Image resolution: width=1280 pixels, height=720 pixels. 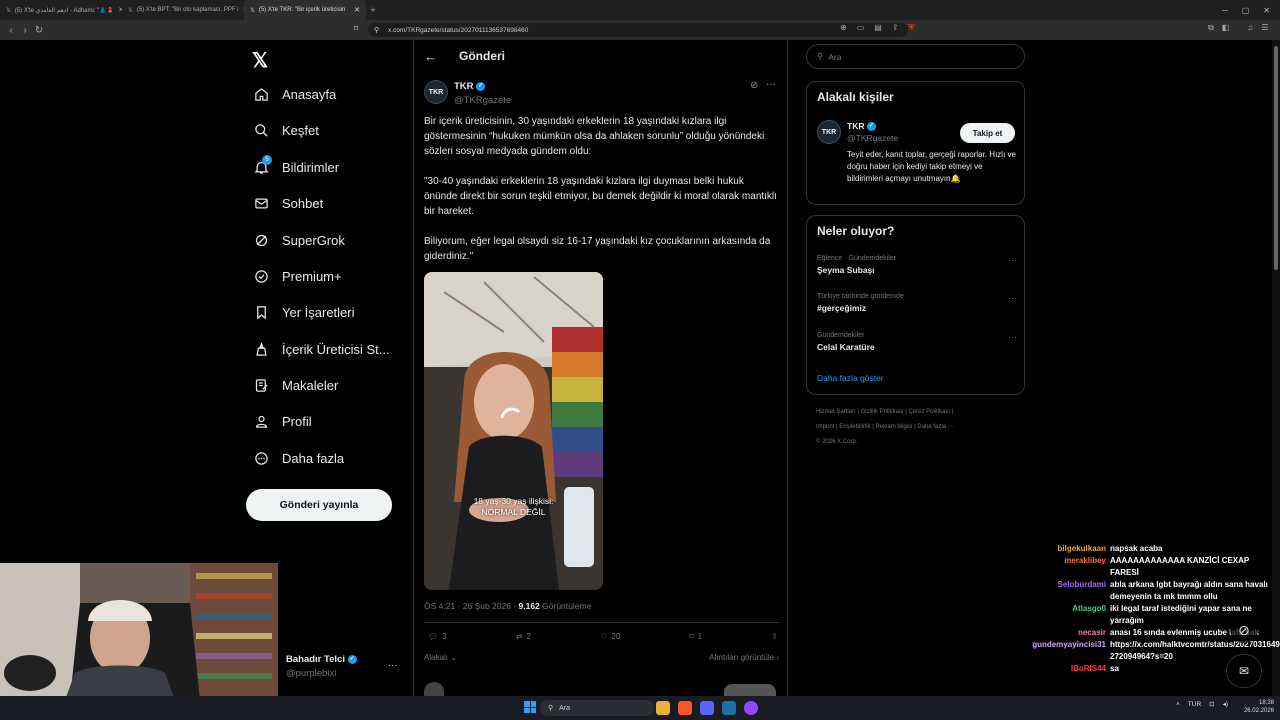 What do you see at coordinates (601, 657) in the screenshot?
I see `reply-sort-row: Alakalı ⌄ Alıntıları görüntüle ›` at bounding box center [601, 657].